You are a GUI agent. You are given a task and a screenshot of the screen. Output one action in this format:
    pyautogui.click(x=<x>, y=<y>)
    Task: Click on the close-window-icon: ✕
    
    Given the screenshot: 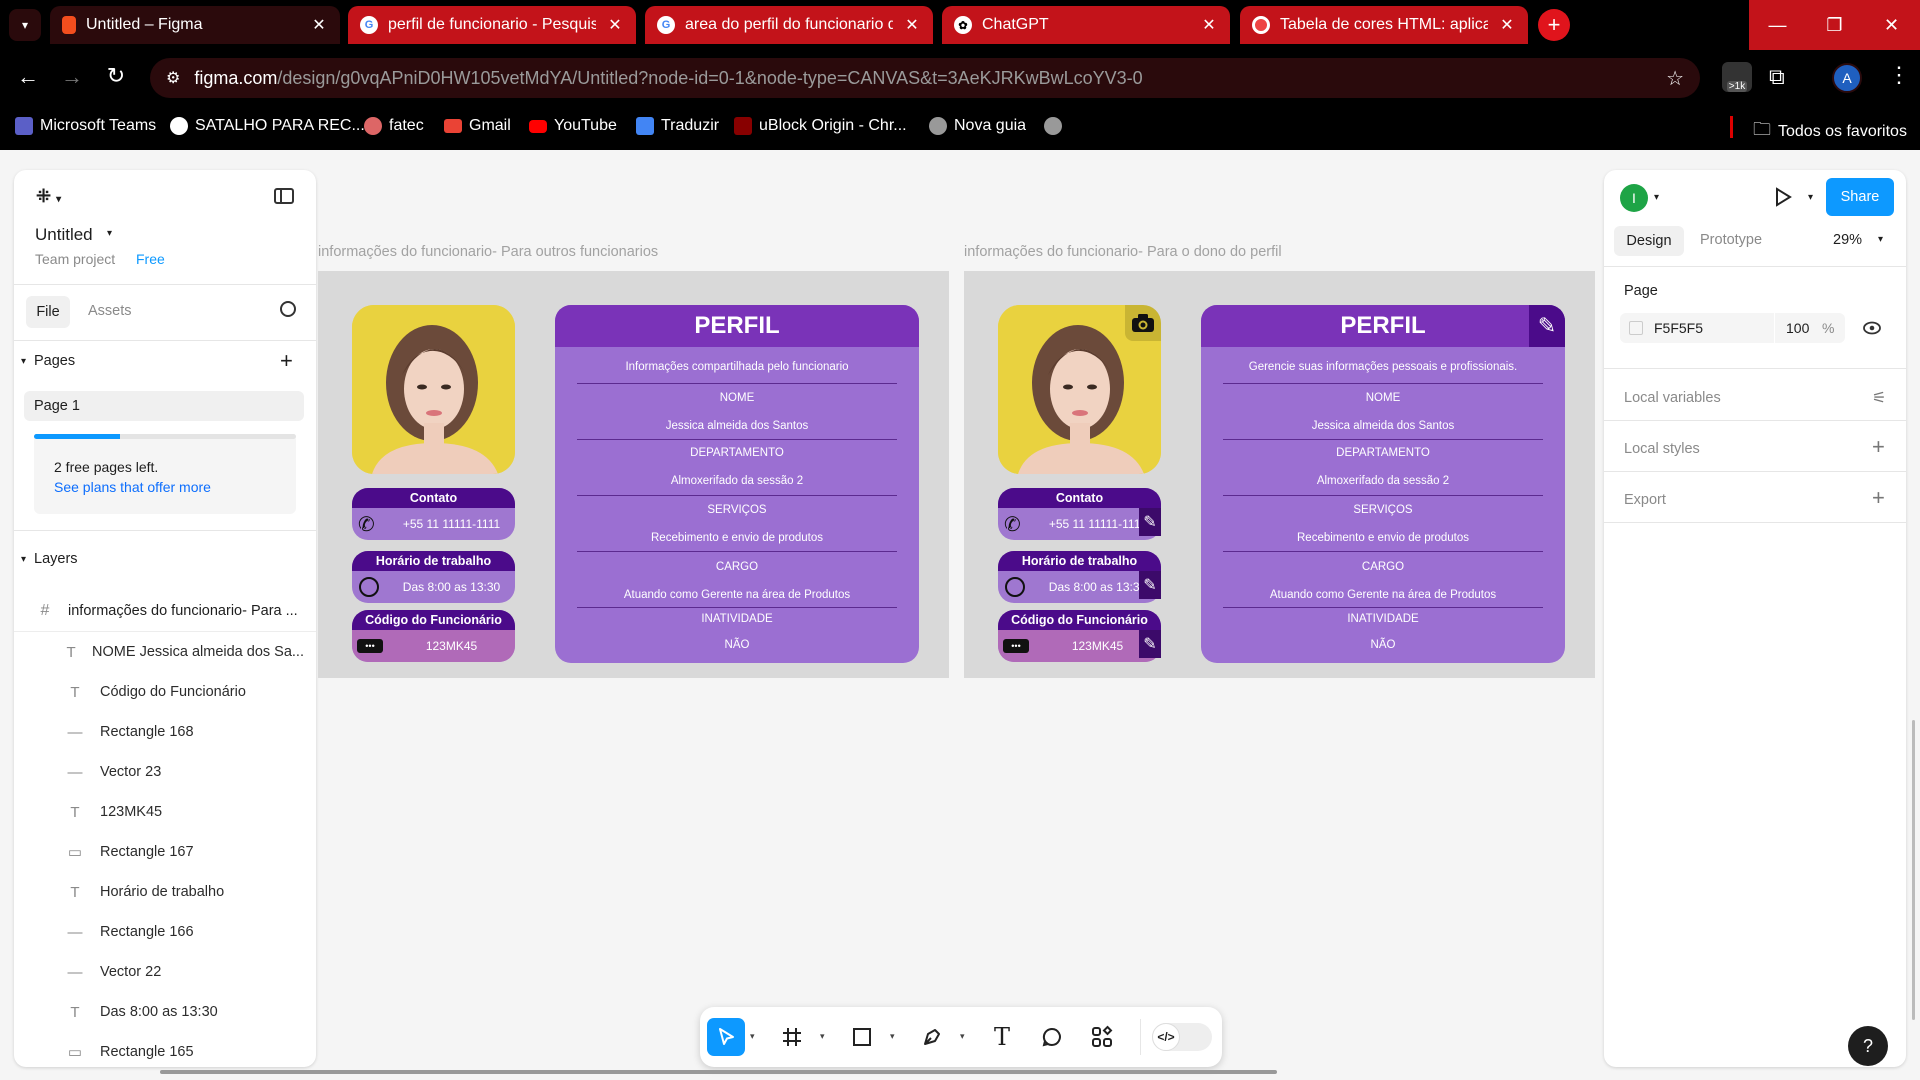 What is the action you would take?
    pyautogui.click(x=1891, y=25)
    